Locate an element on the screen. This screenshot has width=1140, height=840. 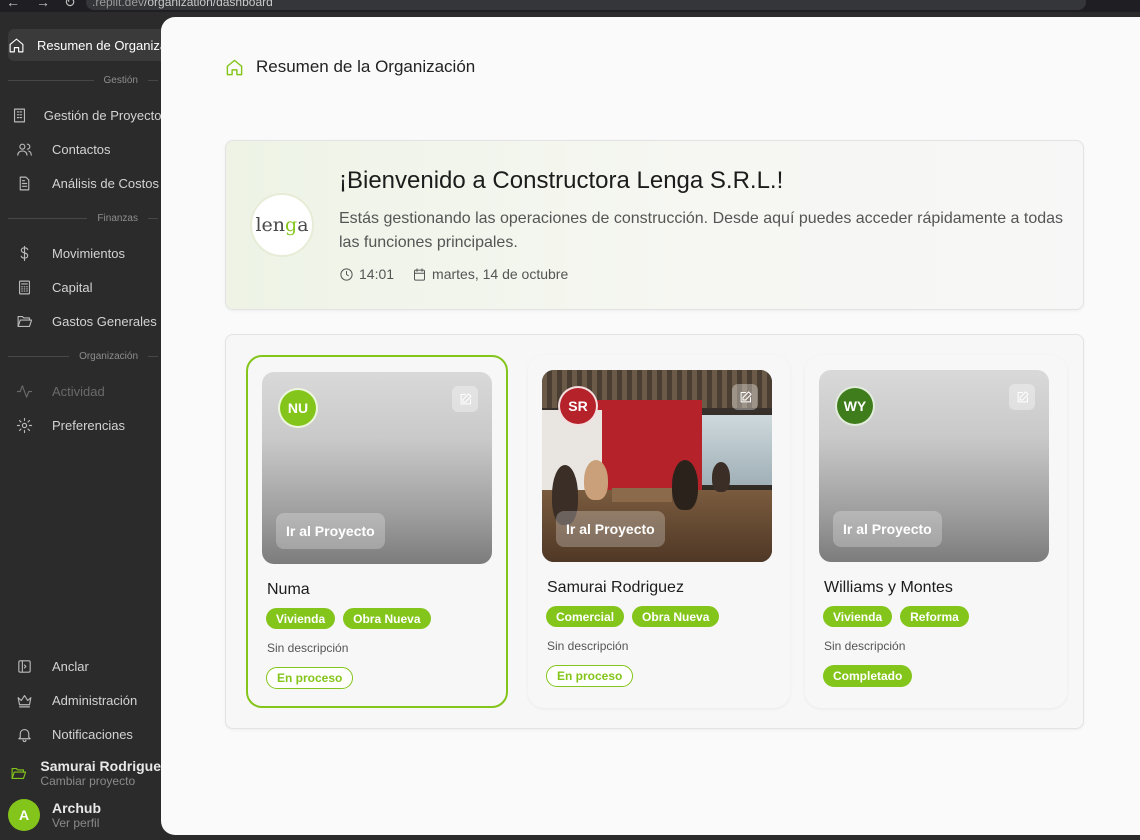
change-project-label: Cambiar proyecto is located at coordinates (88, 781).